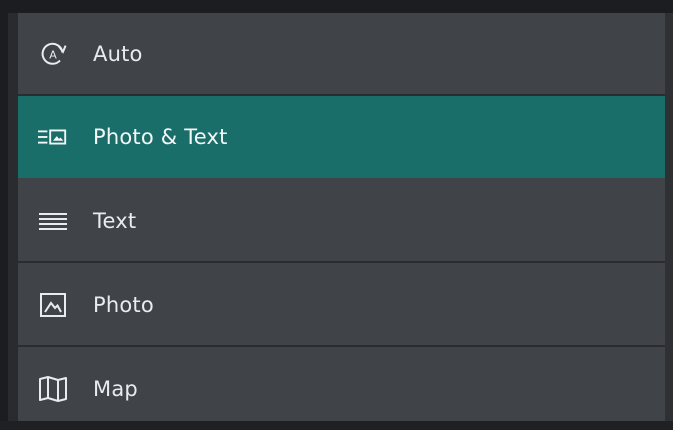  I want to click on menu-item-label: Photo, so click(123, 305).